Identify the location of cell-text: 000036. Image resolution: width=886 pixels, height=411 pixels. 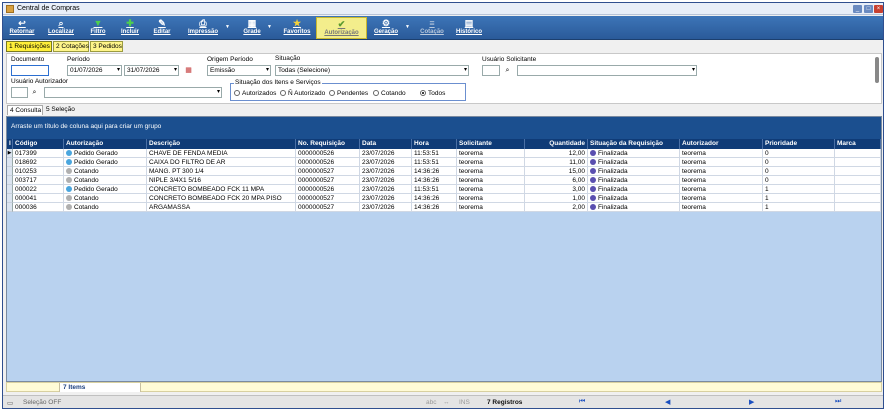
(26, 207).